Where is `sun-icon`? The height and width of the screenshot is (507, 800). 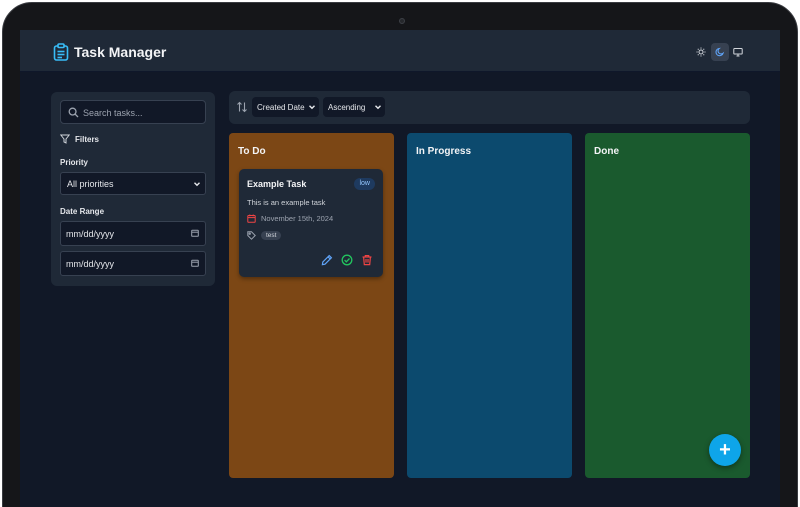 sun-icon is located at coordinates (701, 52).